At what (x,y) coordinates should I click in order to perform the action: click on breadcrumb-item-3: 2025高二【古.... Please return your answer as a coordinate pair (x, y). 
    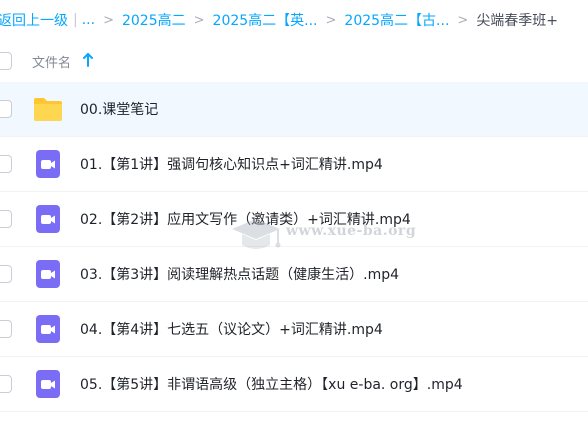
    Looking at the image, I should click on (396, 20).